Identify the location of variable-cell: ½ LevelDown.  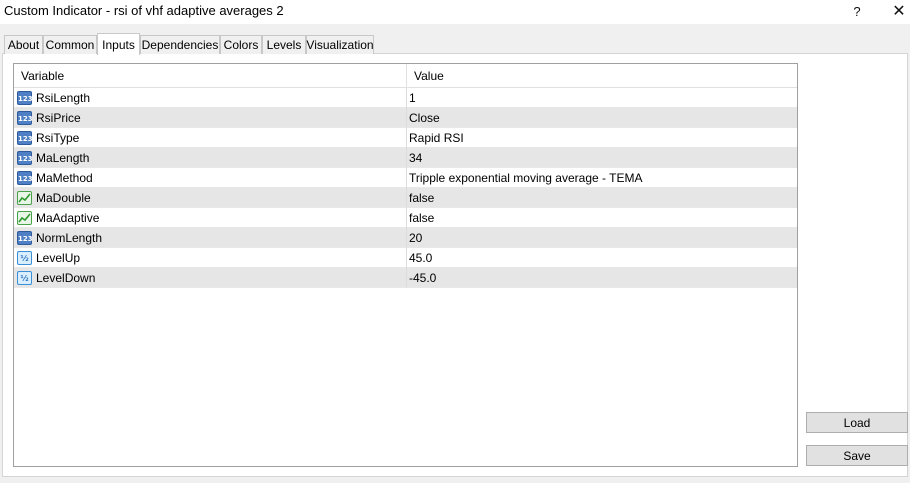
(210, 278).